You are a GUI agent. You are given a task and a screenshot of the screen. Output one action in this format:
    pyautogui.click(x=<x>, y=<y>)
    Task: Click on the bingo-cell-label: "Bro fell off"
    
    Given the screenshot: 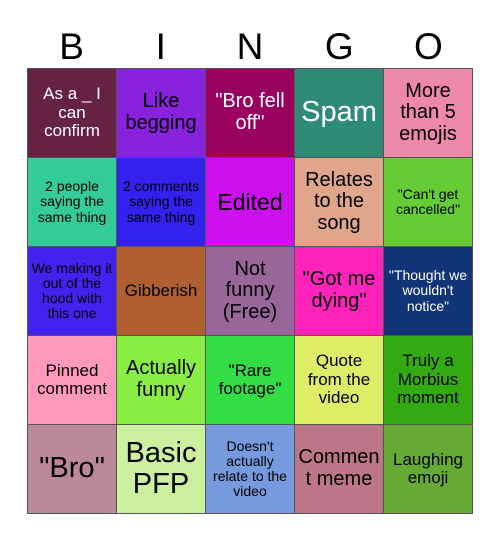 What is the action you would take?
    pyautogui.click(x=250, y=112)
    